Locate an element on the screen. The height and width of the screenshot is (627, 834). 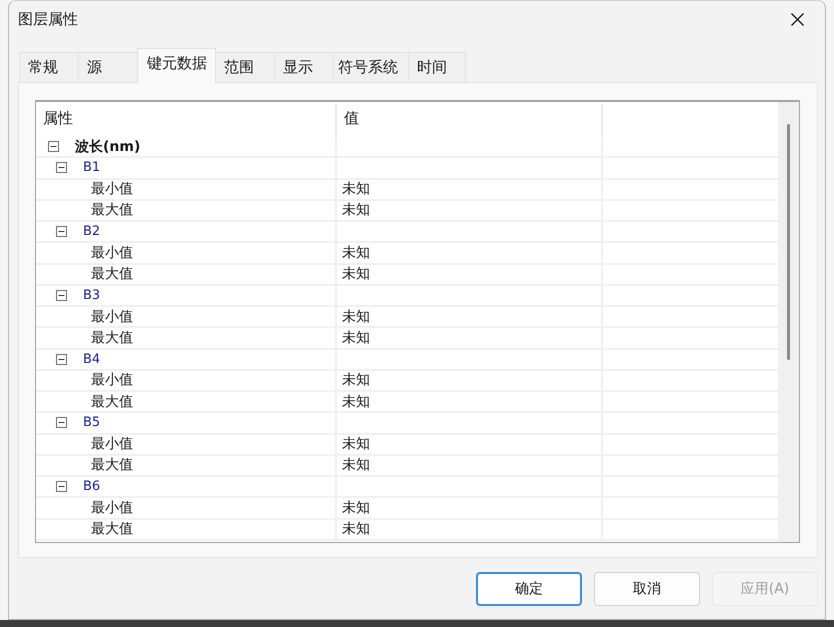
scrollbar-thumb is located at coordinates (788, 242).